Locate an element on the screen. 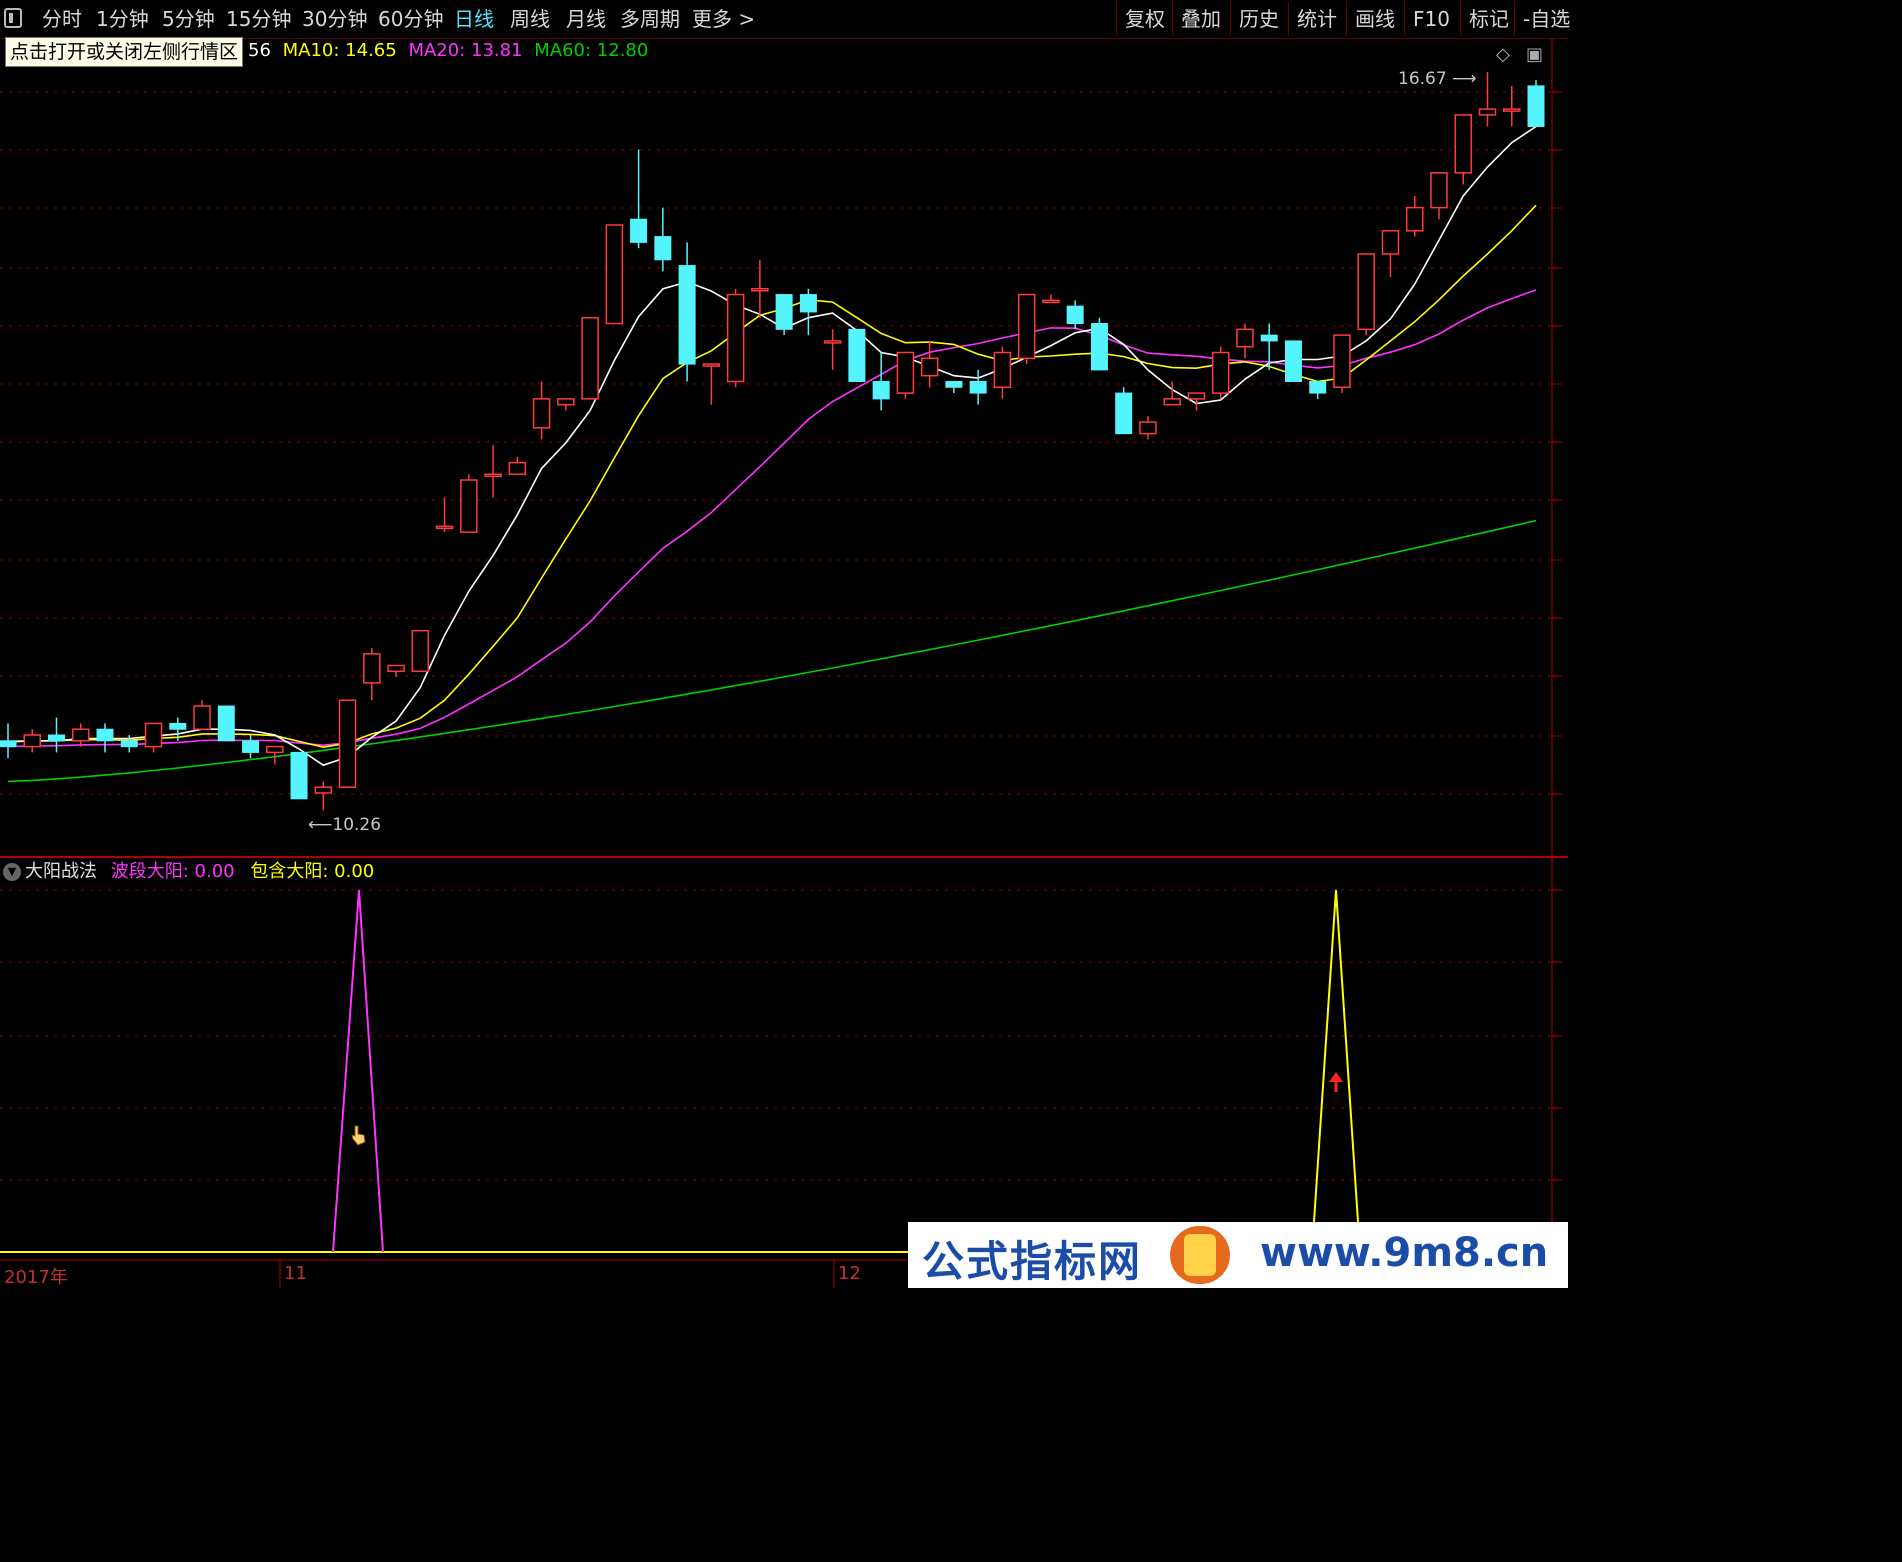 This screenshot has height=1562, width=1902. watermark-logo-icon is located at coordinates (1200, 1255).